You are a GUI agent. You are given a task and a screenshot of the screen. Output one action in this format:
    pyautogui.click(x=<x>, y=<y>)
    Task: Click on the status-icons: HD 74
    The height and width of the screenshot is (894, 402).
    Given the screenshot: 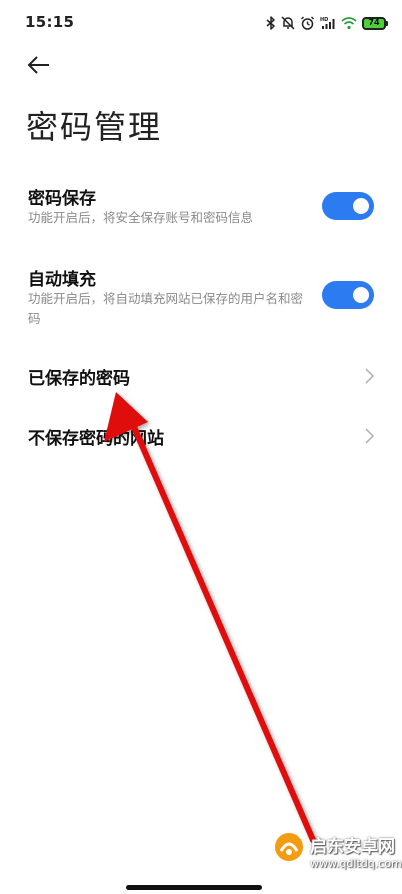 What is the action you would take?
    pyautogui.click(x=327, y=23)
    